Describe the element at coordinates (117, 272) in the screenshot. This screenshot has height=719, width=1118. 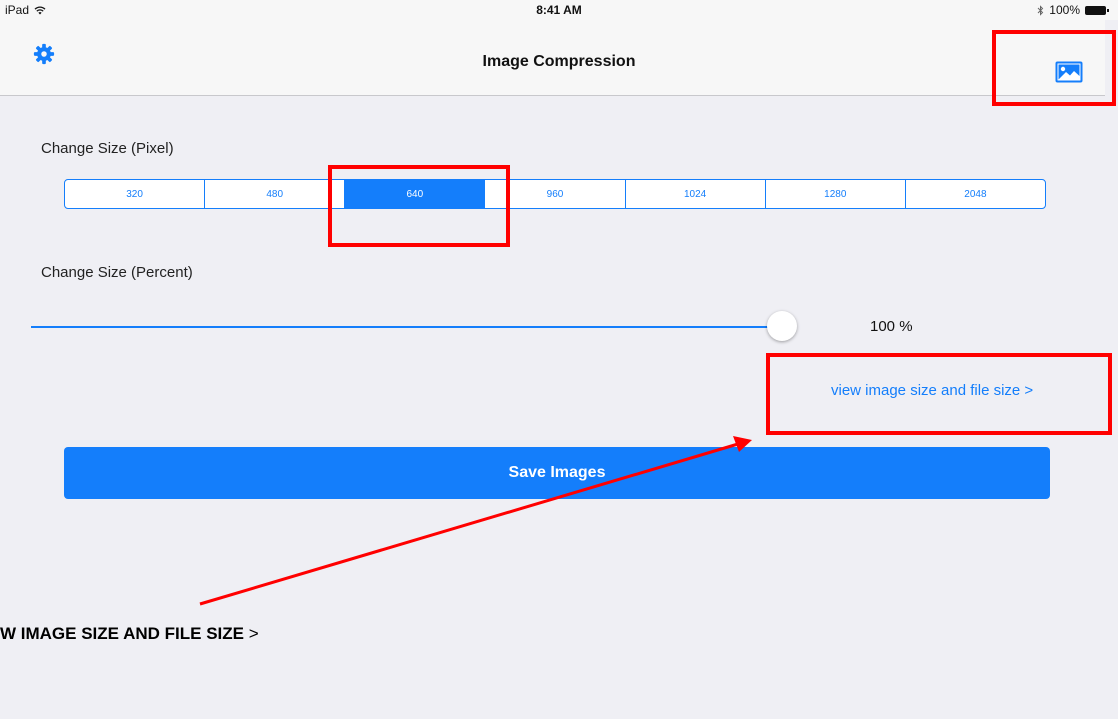
I see `percent-size-label: Change Size (Percent)` at that location.